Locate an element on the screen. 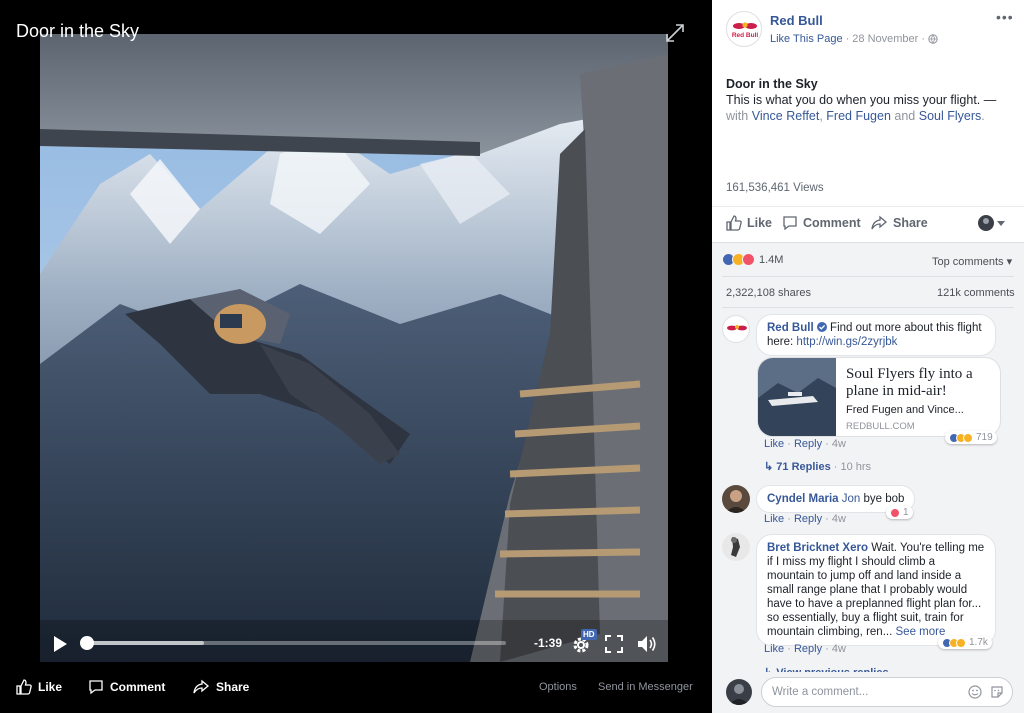 The image size is (1024, 713). red-bull-logo is located at coordinates (737, 328).